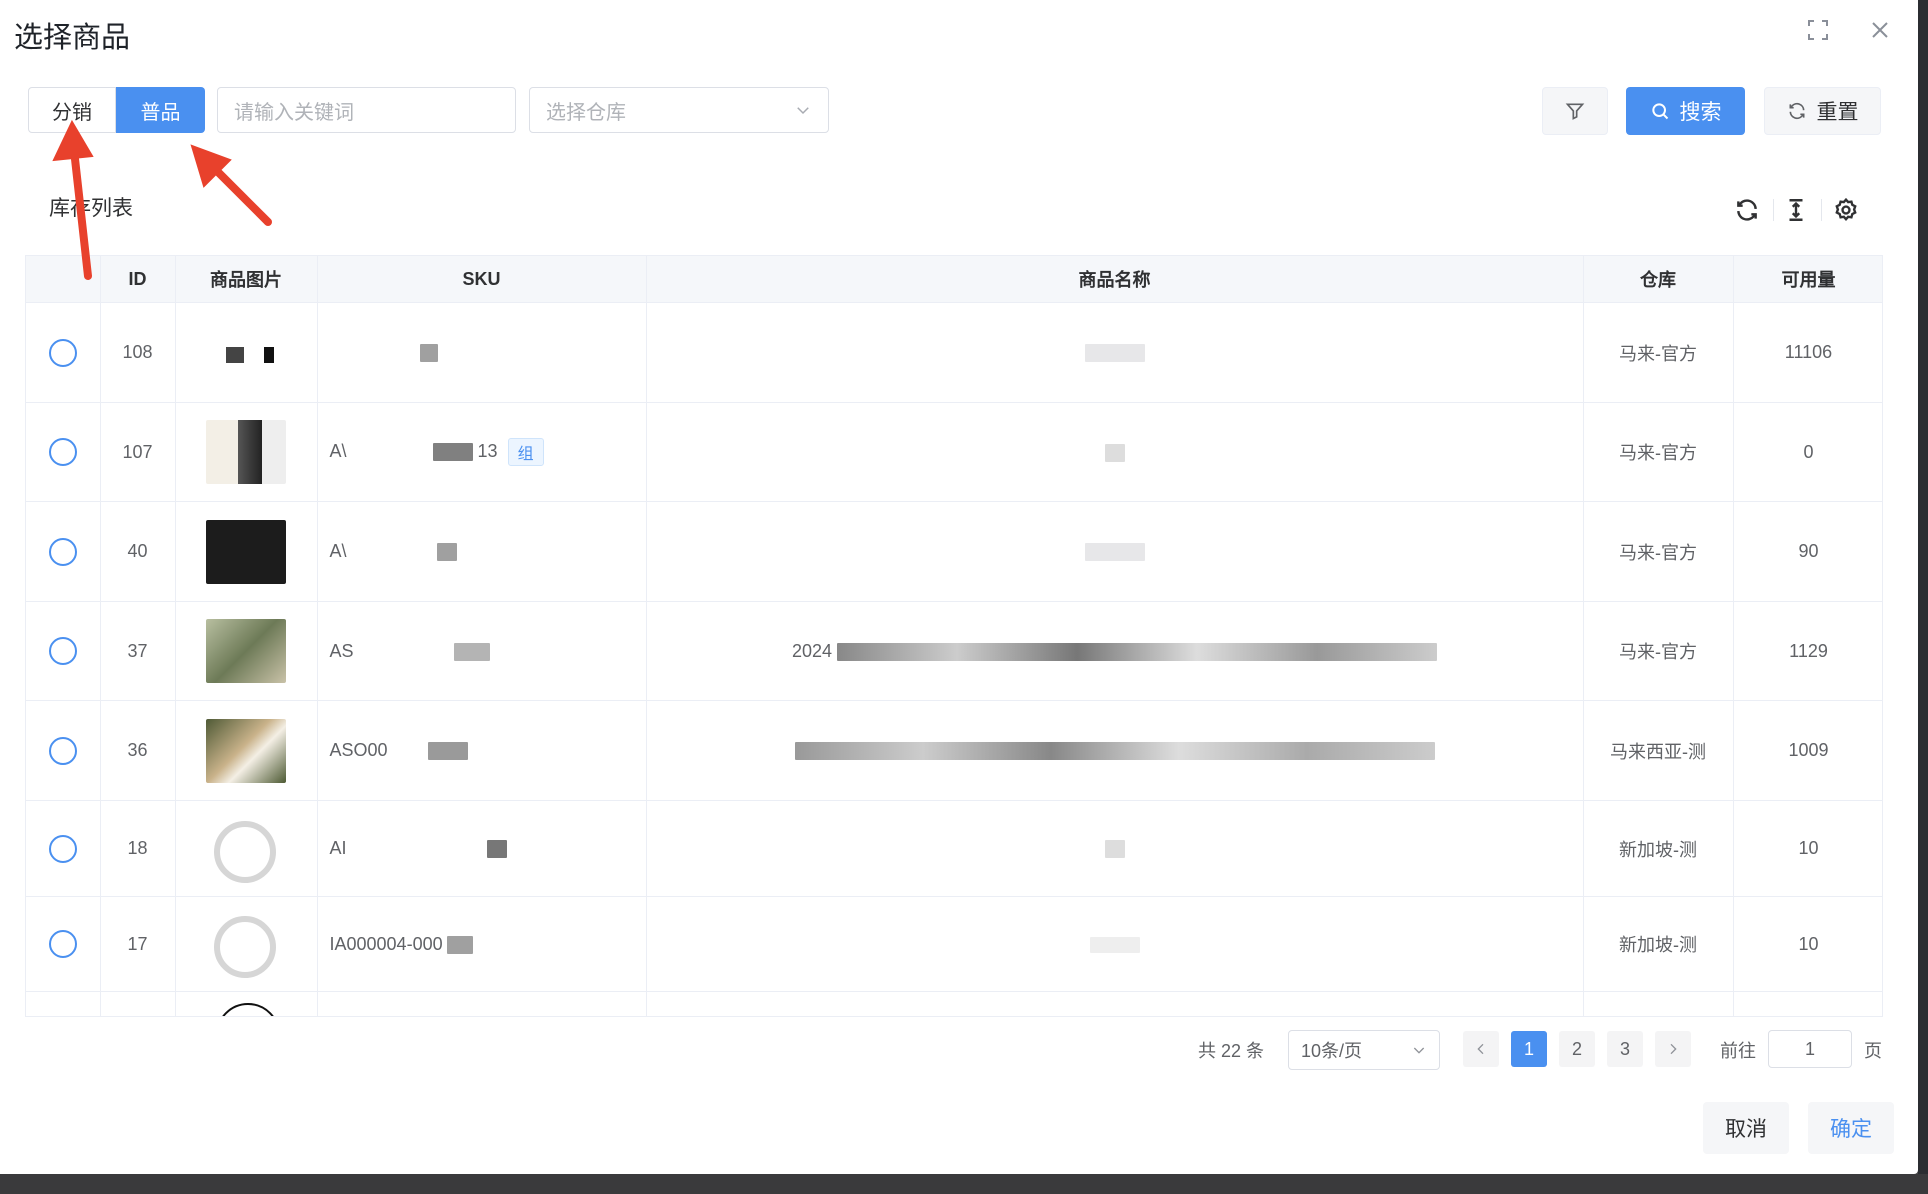 The width and height of the screenshot is (1928, 1194). What do you see at coordinates (954, 944) in the screenshot?
I see `table-row: 17 IA000004-000 新加坡-测 10` at bounding box center [954, 944].